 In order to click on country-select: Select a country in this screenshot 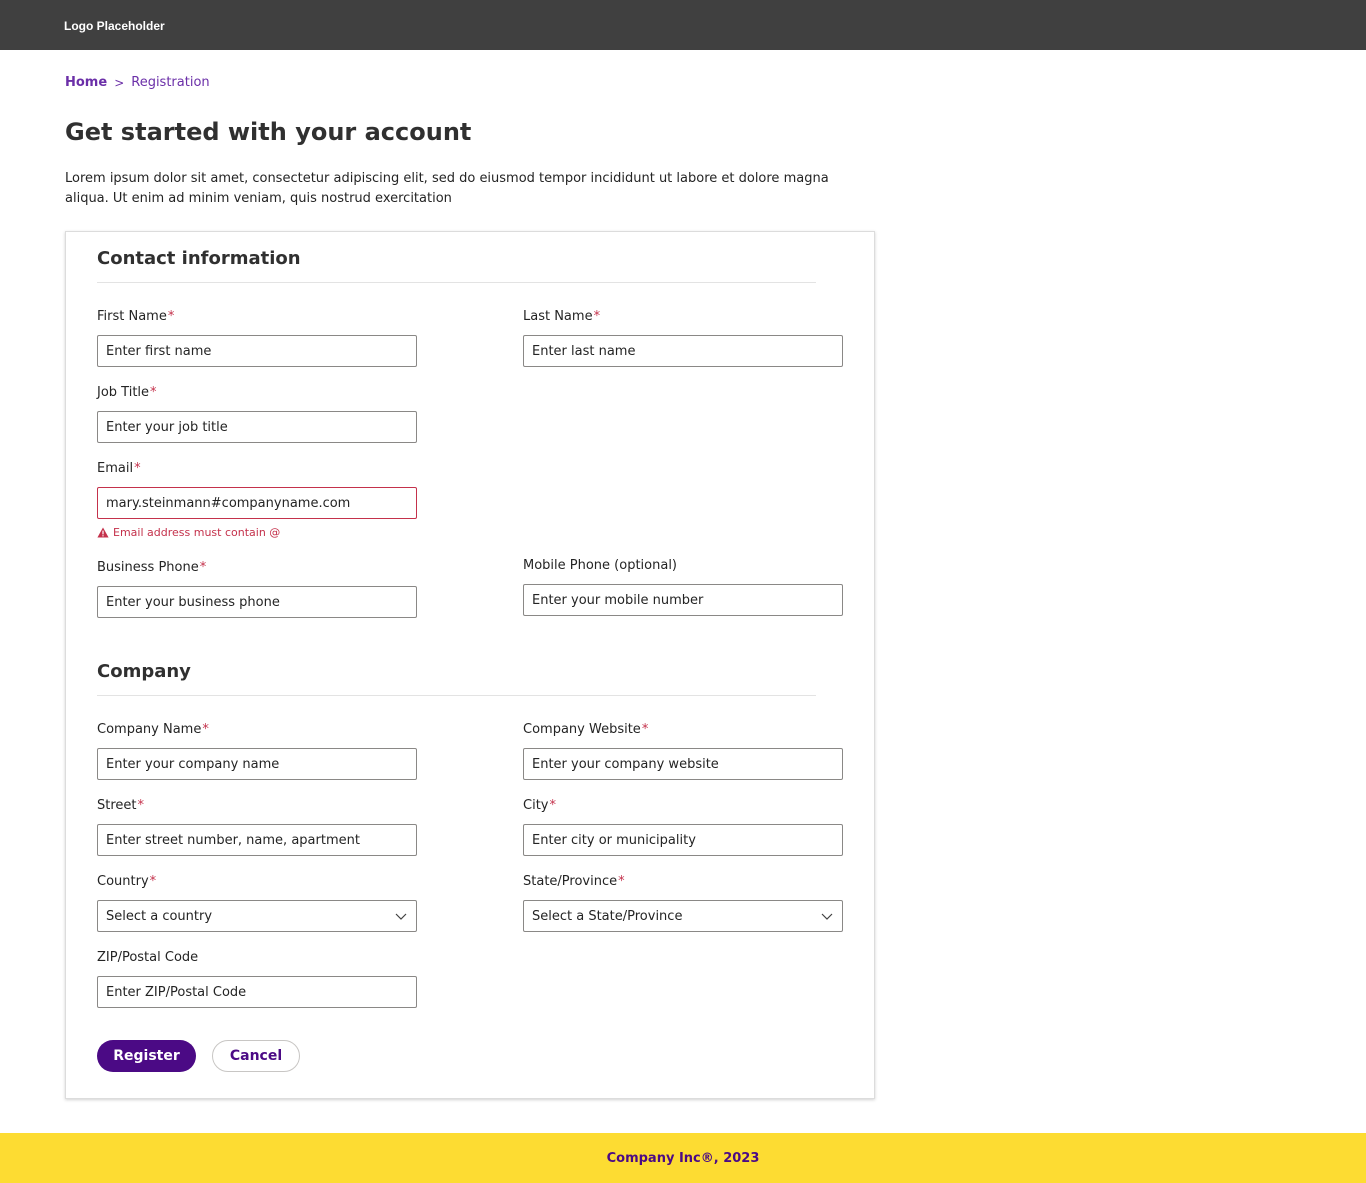, I will do `click(257, 916)`.